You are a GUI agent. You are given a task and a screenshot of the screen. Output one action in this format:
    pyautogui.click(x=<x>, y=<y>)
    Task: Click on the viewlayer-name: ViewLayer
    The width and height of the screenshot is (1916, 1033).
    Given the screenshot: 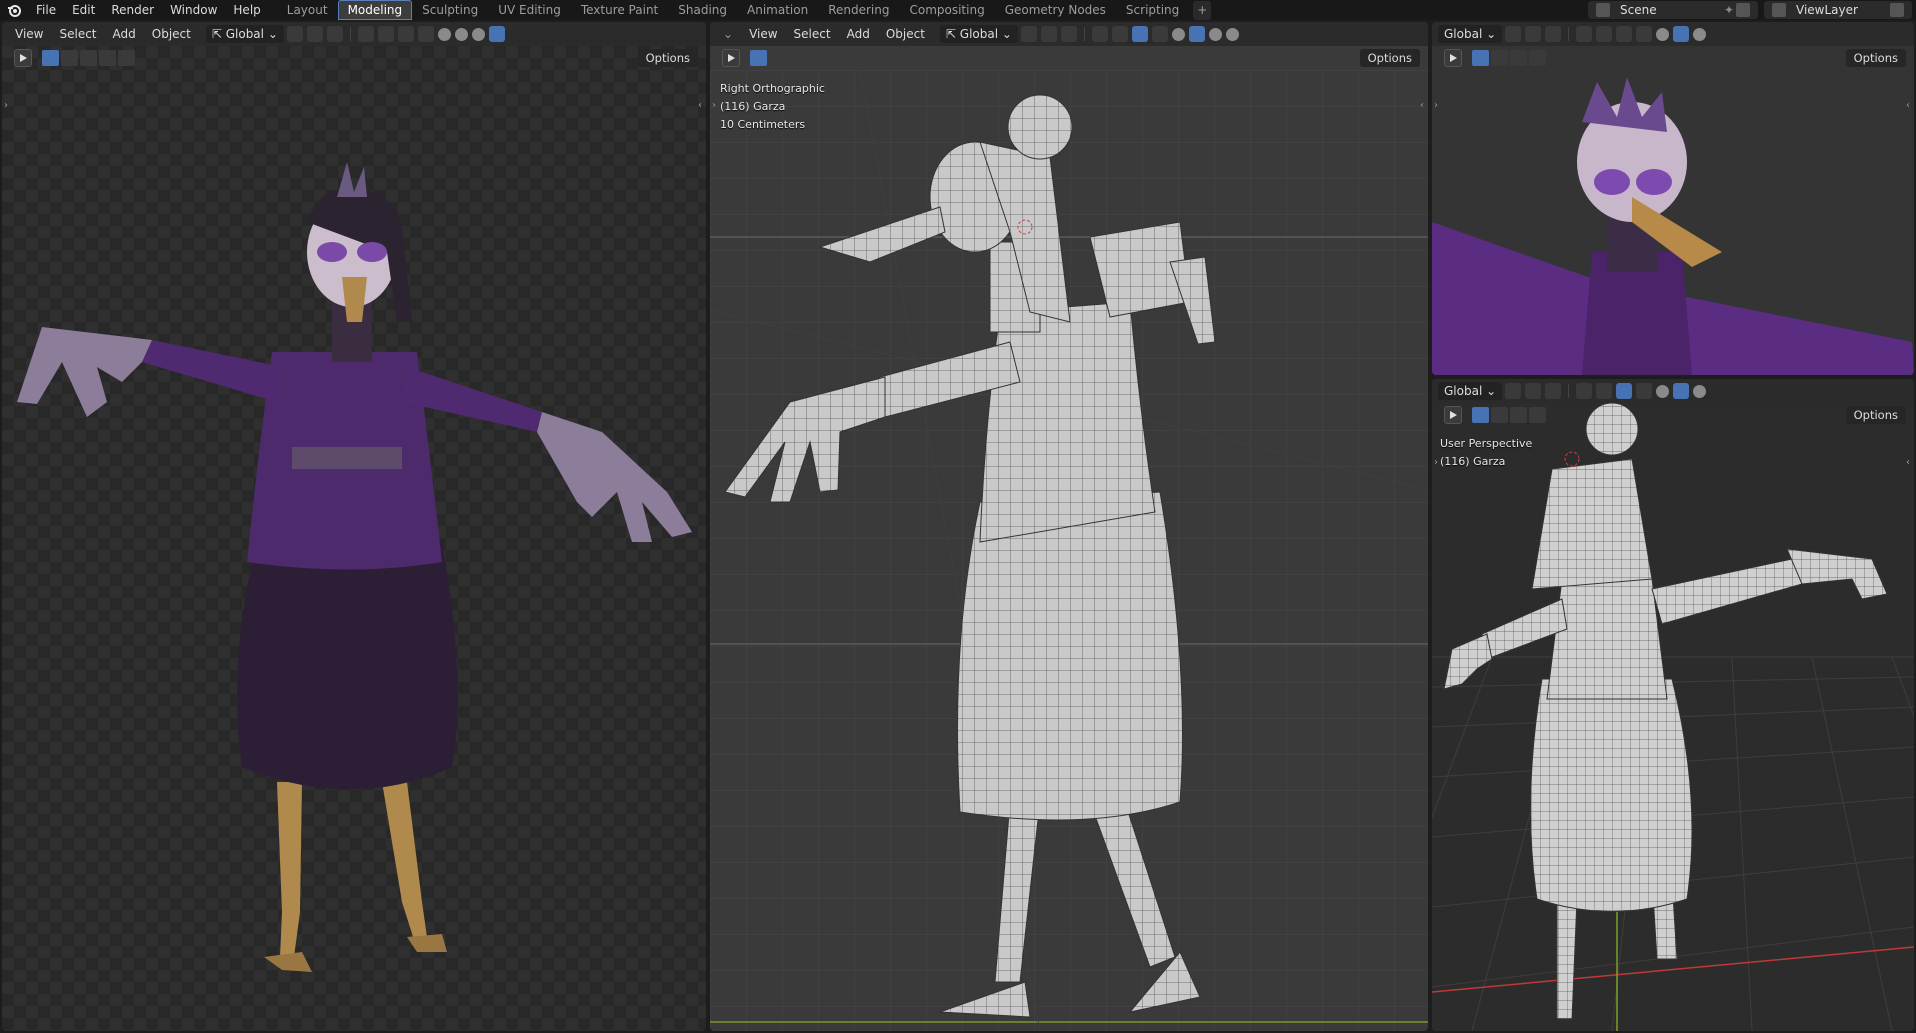 What is the action you would take?
    pyautogui.click(x=1827, y=10)
    